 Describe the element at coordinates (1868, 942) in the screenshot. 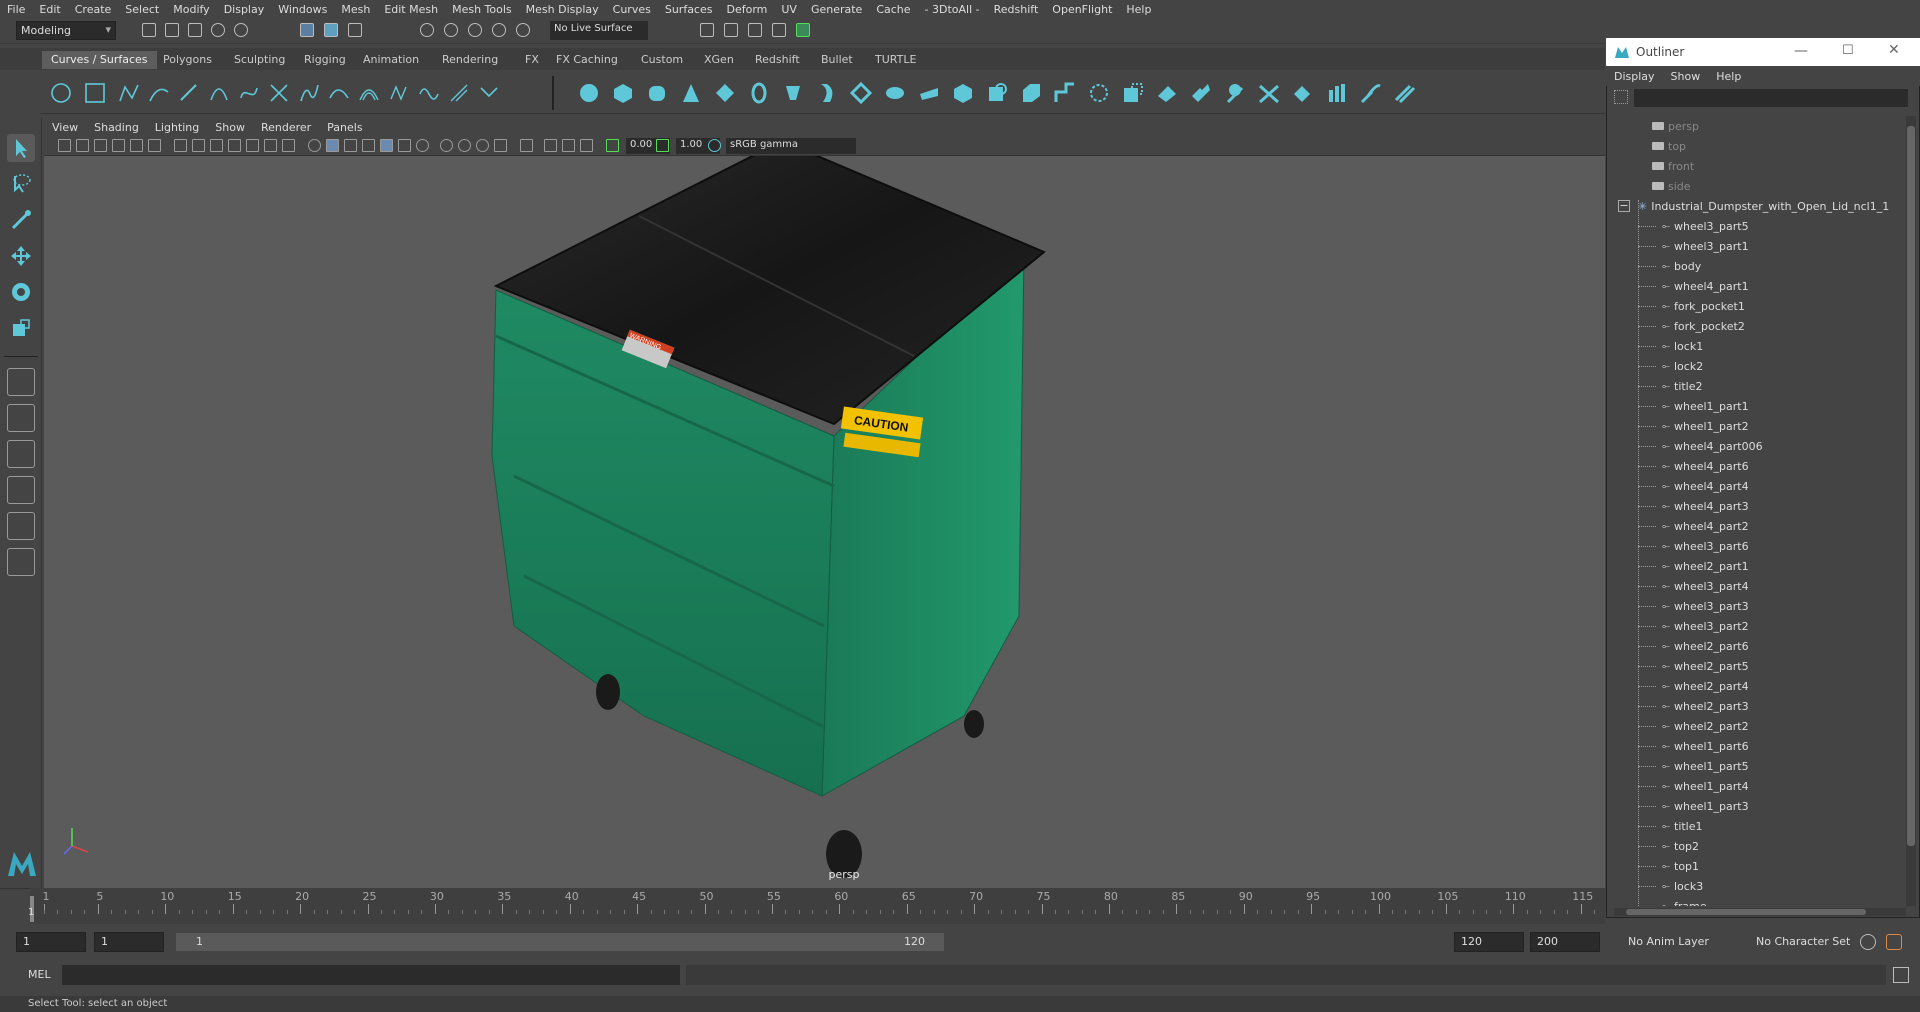

I see `anim-prefs-icon` at that location.